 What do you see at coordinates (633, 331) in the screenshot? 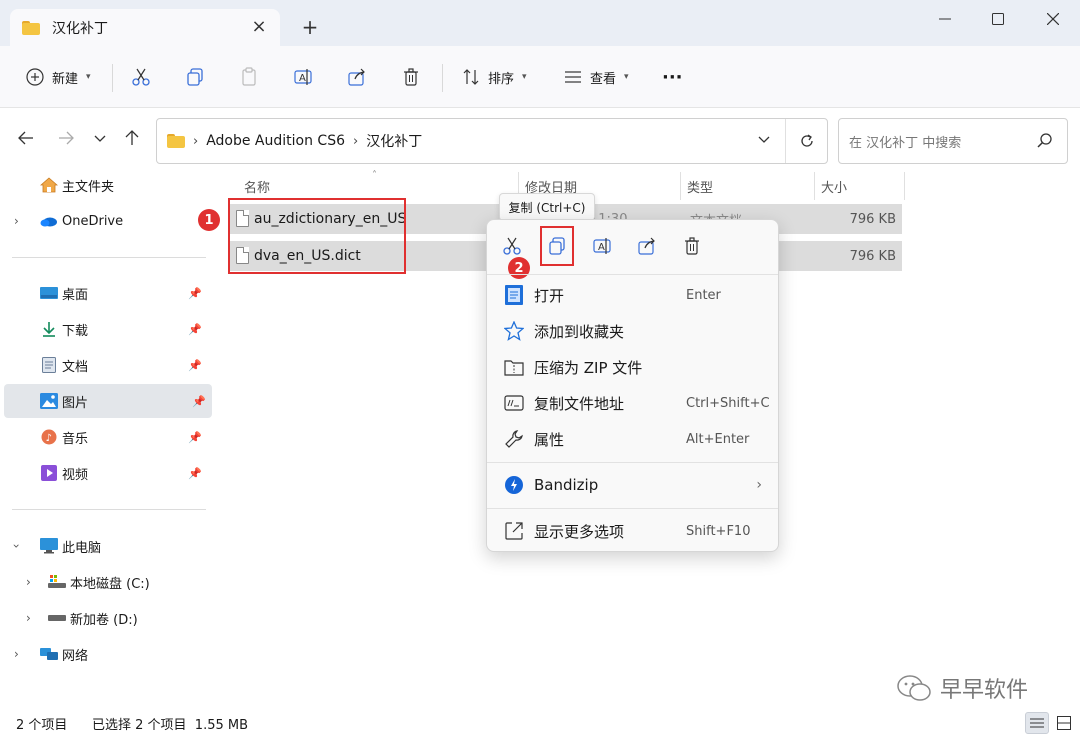
I see `menu-item-add-favorite: 添加到收藏夹` at bounding box center [633, 331].